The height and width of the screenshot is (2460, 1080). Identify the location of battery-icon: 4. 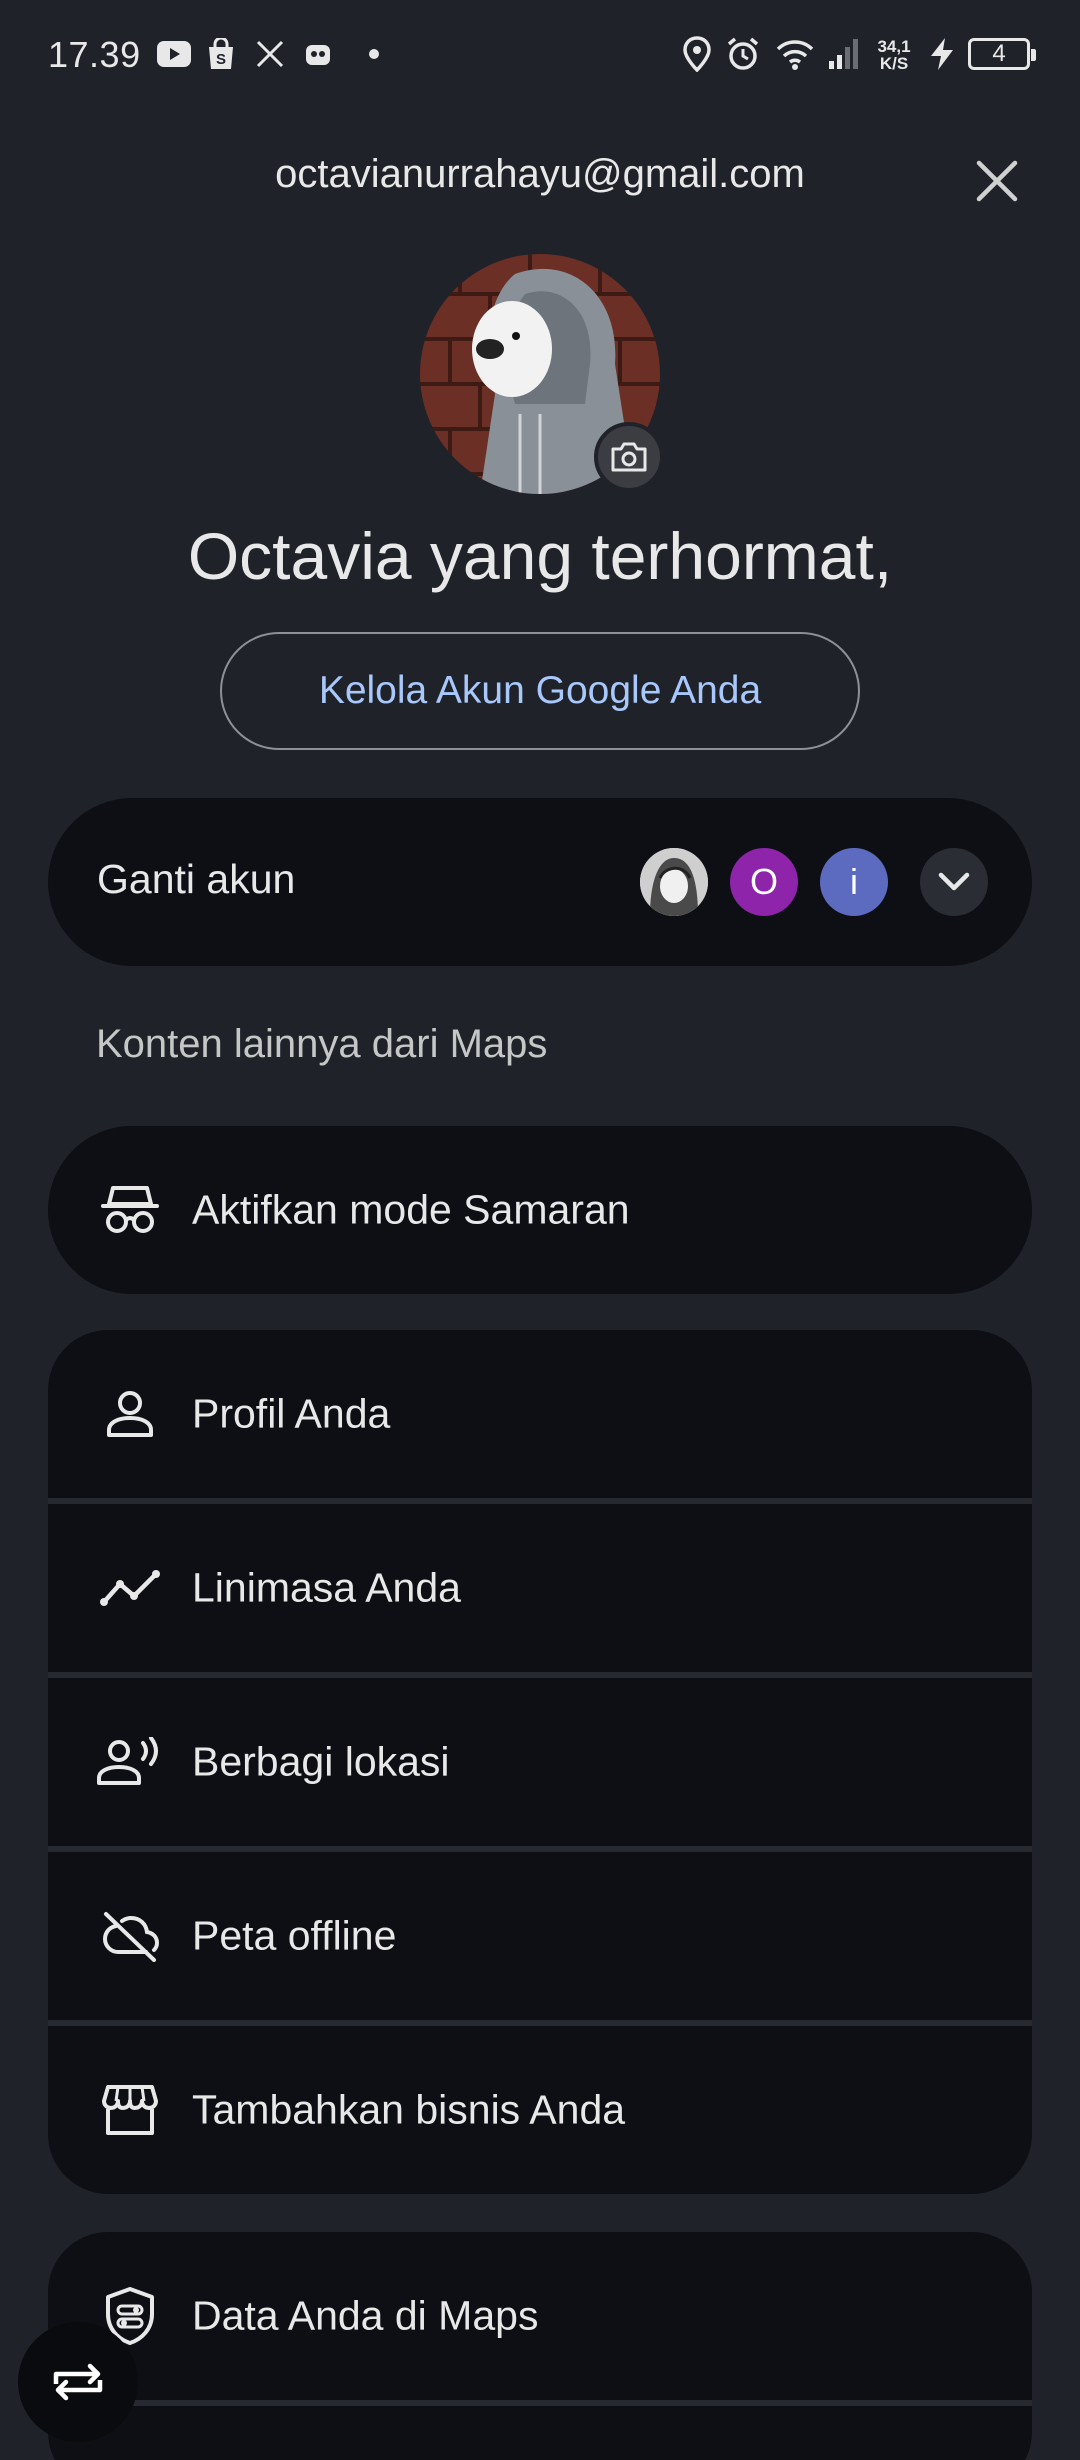
(1002, 54).